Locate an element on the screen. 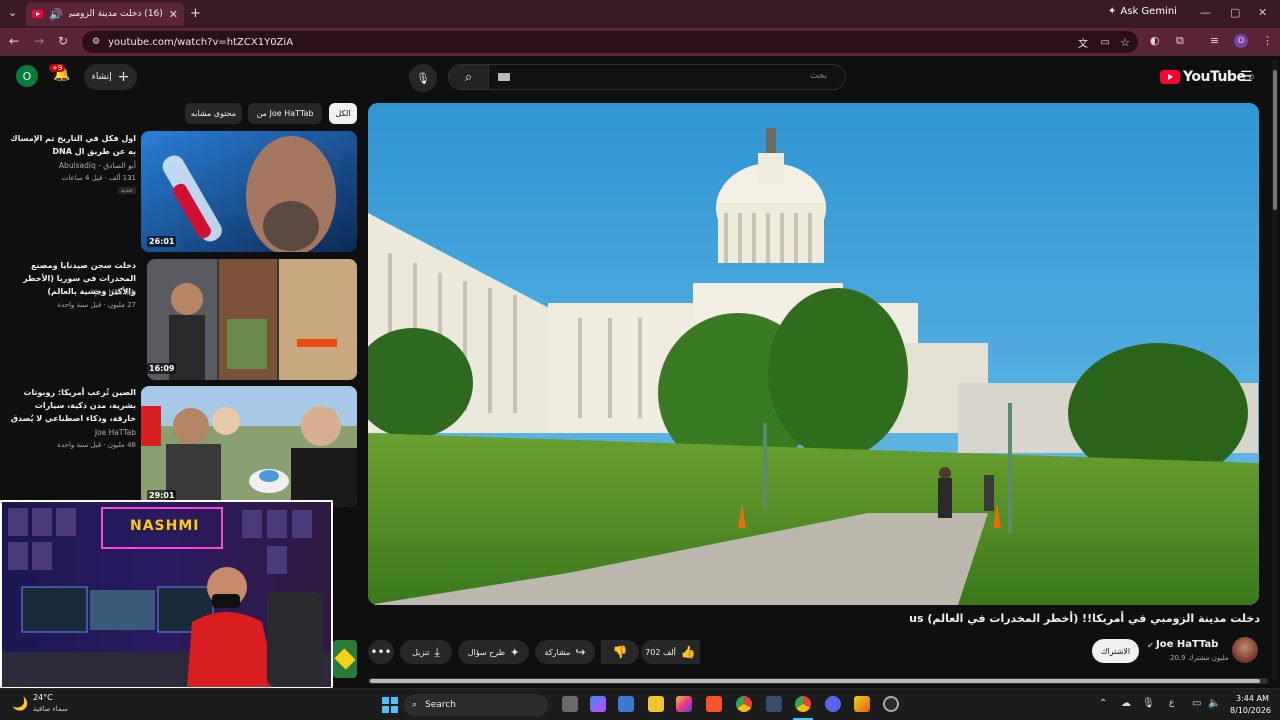  rec-meta-1: 131 ألف · قبل 4 ساعات is located at coordinates (98, 178).